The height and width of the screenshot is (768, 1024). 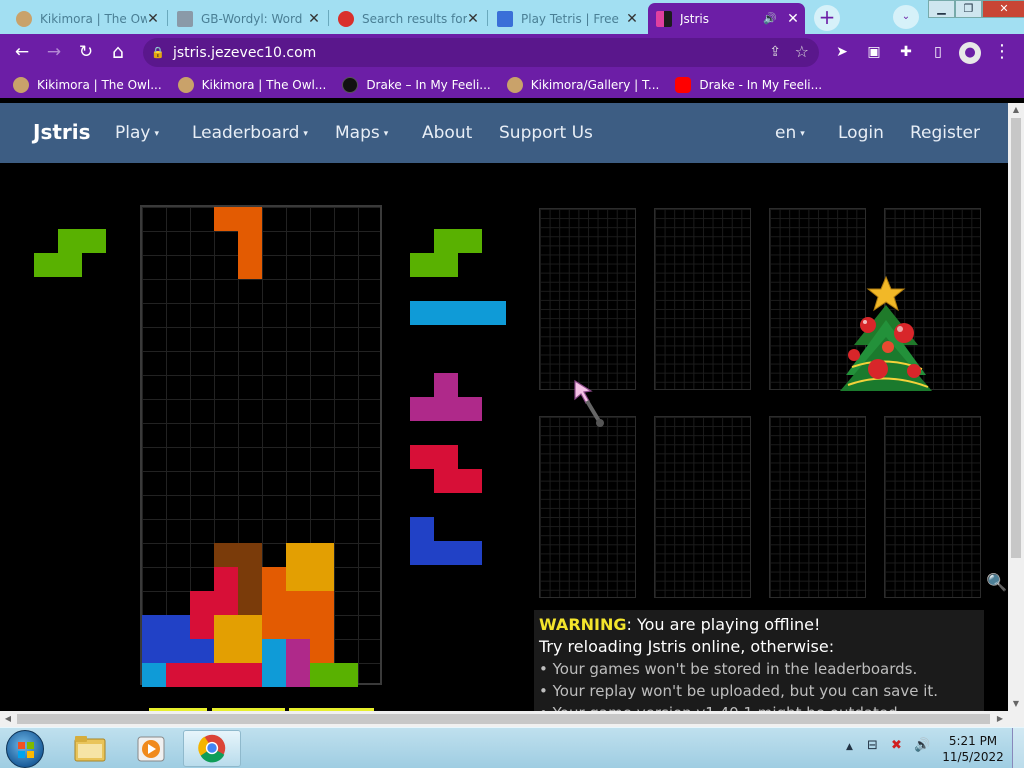 I want to click on profile-avatar-icon: ●, so click(x=970, y=53).